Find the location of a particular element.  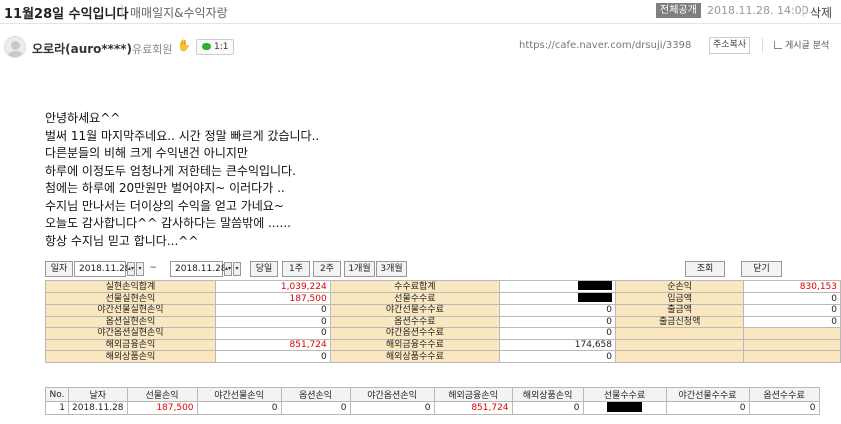

post-line: 벌써 11월 마지막주네요.. 시간 정말 빠르게 갔습니다.. is located at coordinates (182, 135).